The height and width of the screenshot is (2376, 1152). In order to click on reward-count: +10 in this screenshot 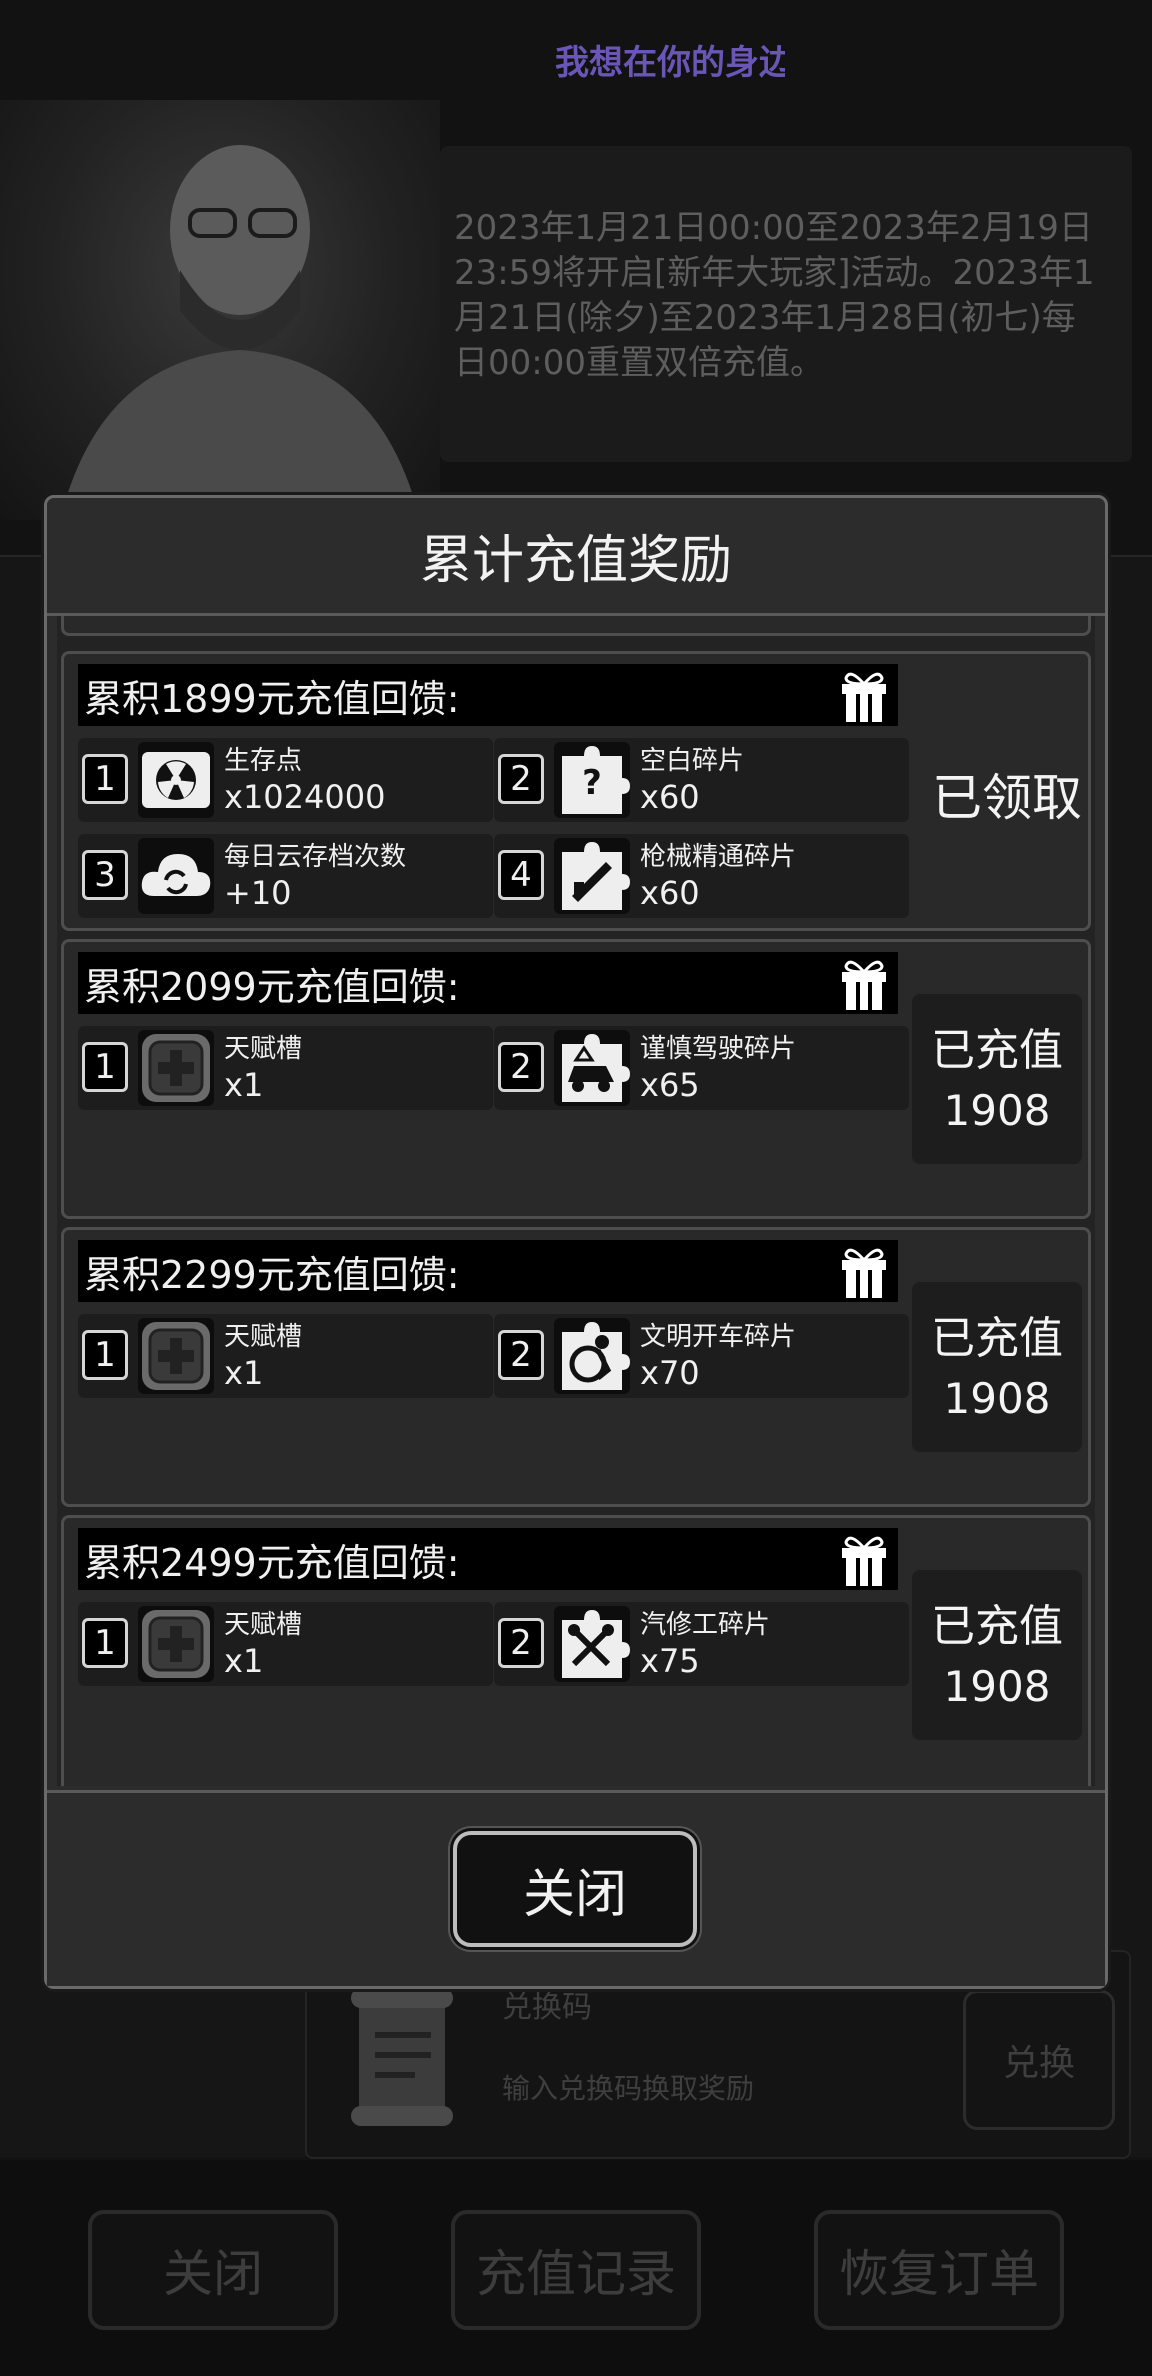, I will do `click(258, 893)`.